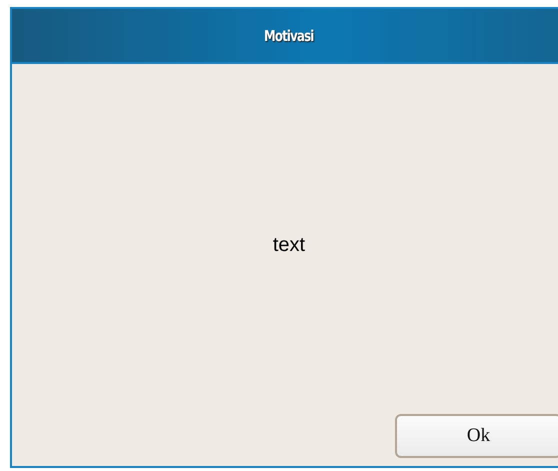  I want to click on window-title: Motivasi, so click(289, 35).